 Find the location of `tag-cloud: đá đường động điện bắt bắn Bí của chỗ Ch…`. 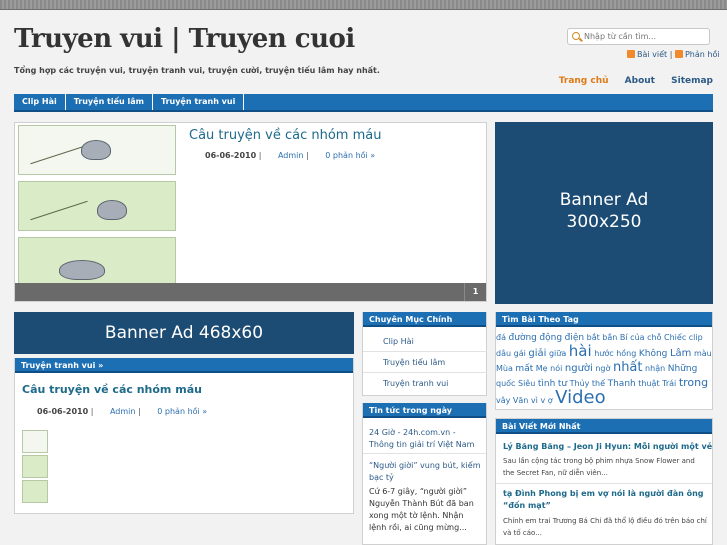

tag-cloud: đá đường động điện bắt bắn Bí của chỗ Ch… is located at coordinates (604, 369).